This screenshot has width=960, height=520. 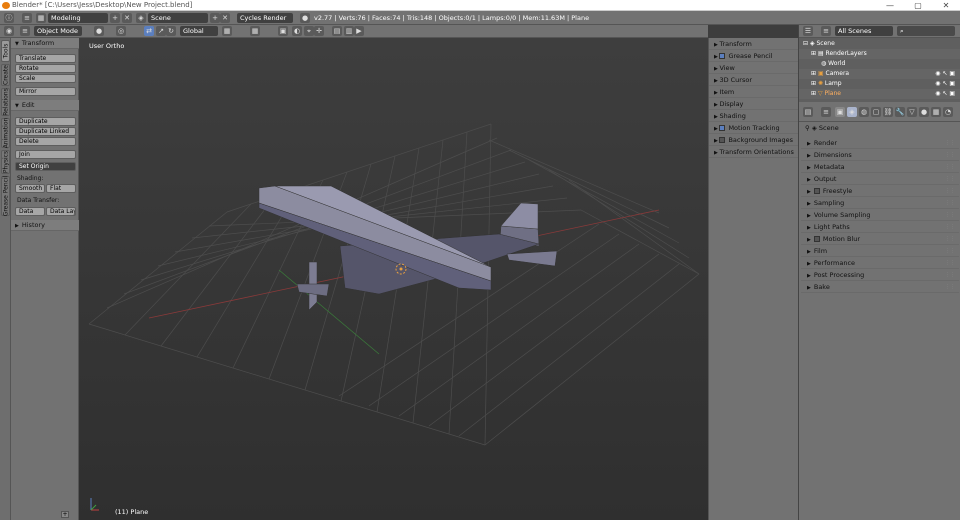 What do you see at coordinates (127, 18) in the screenshot?
I see `remove-layout-icon: ✕` at bounding box center [127, 18].